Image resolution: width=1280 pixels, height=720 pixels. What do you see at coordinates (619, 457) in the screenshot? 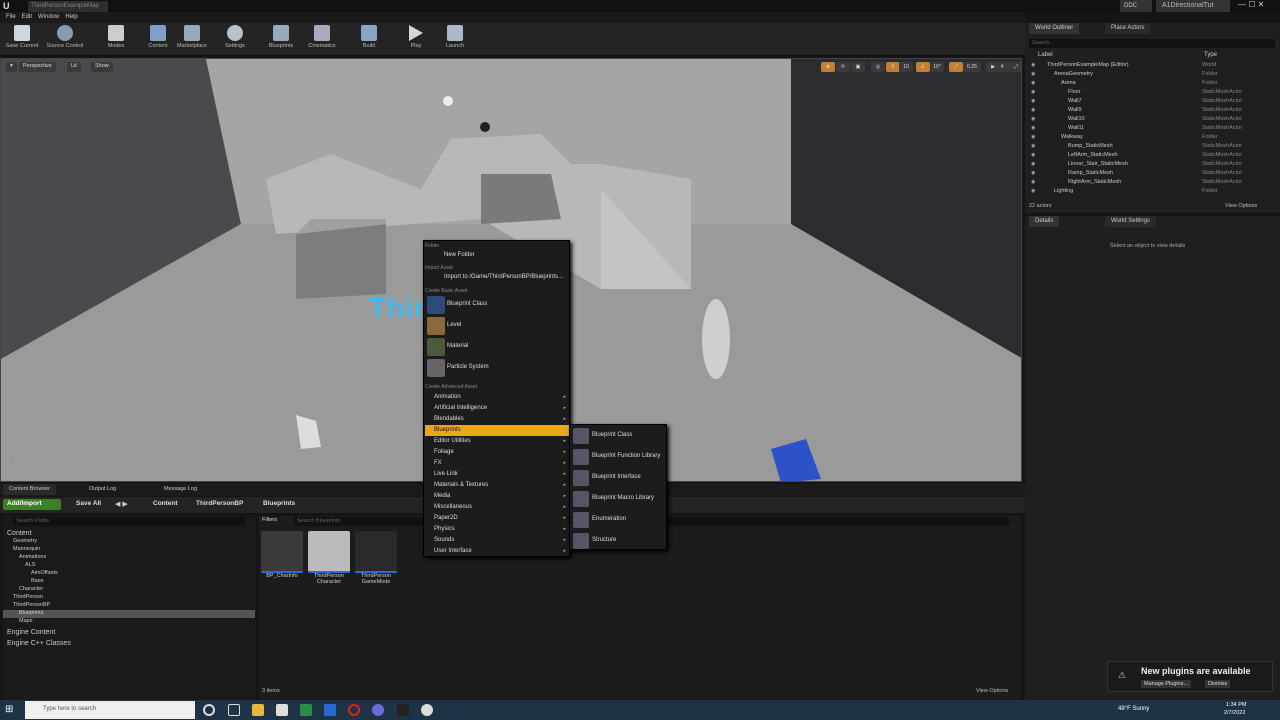
I see `submenu-item: Blueprint Function Library` at bounding box center [619, 457].